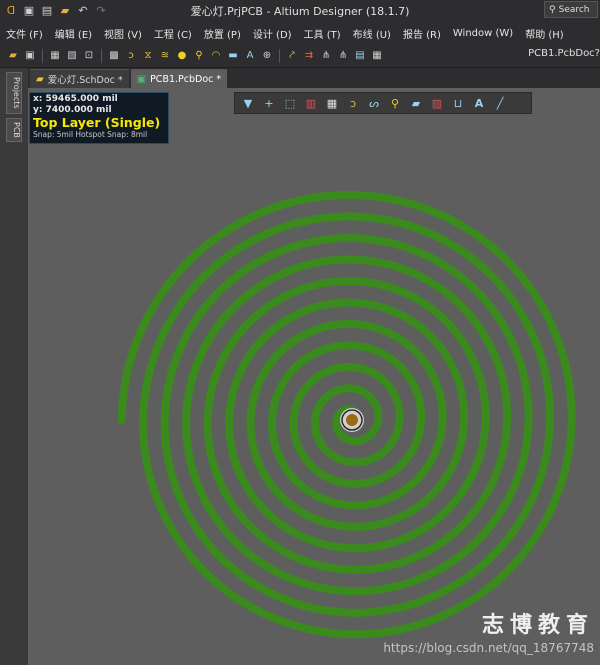  I want to click on tab-pcbdoc: ▣ PCB1.PcbDoc *, so click(179, 78).